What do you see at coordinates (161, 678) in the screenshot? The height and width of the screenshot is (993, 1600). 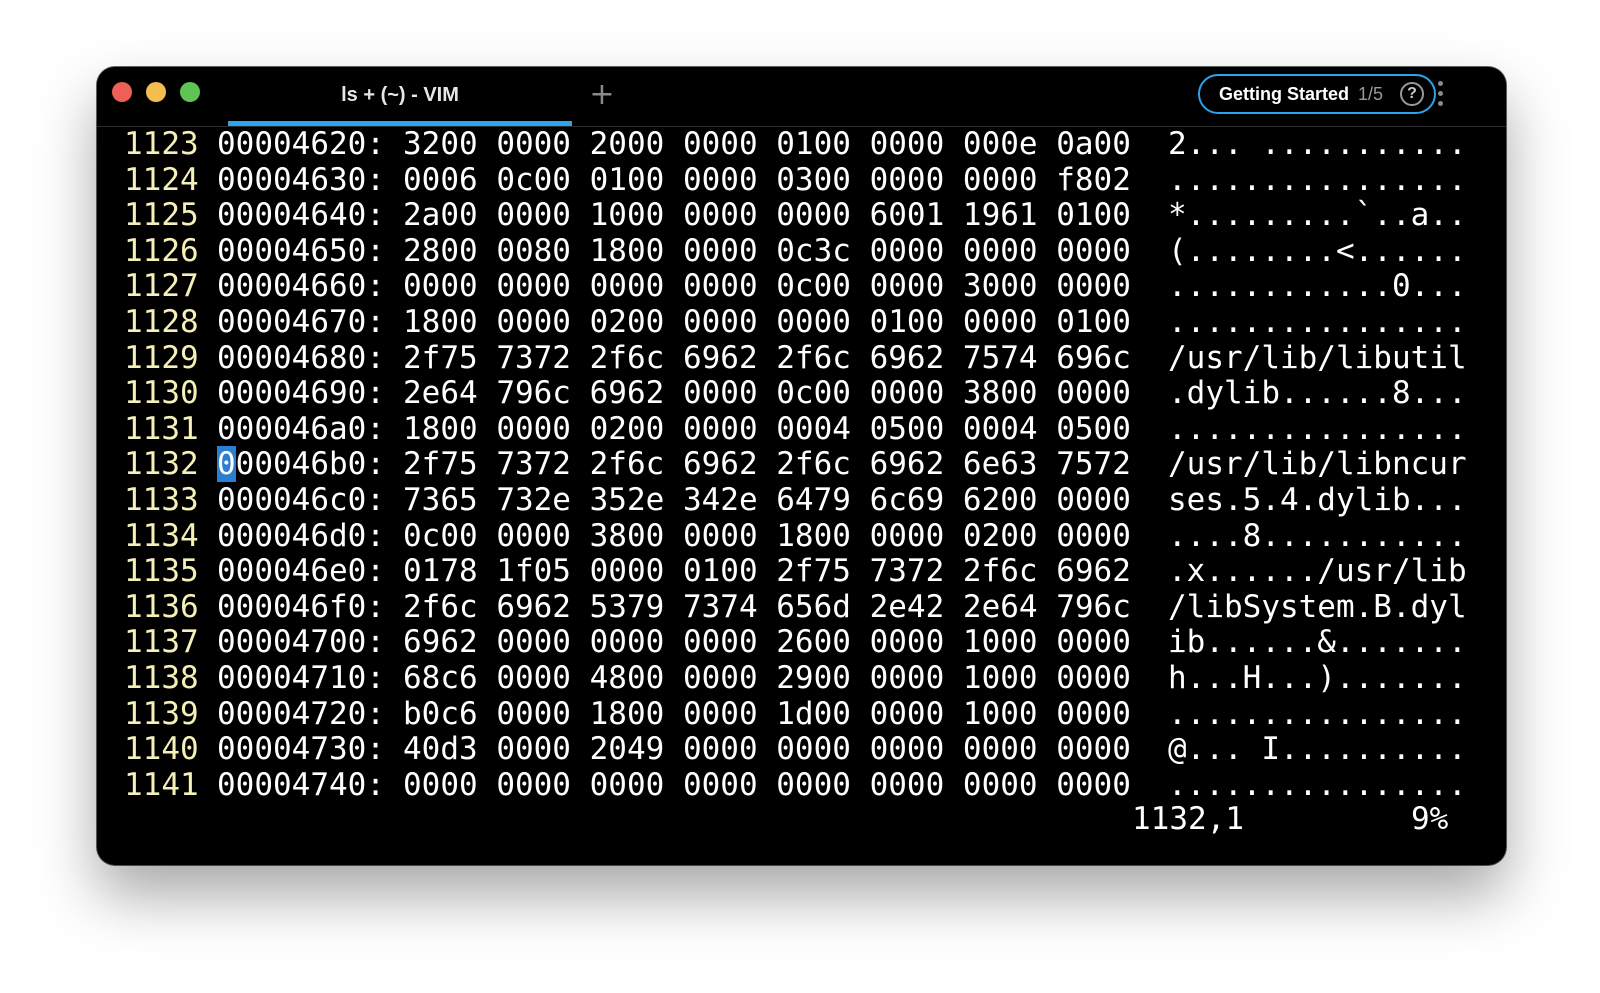 I see `line-number: 1138` at bounding box center [161, 678].